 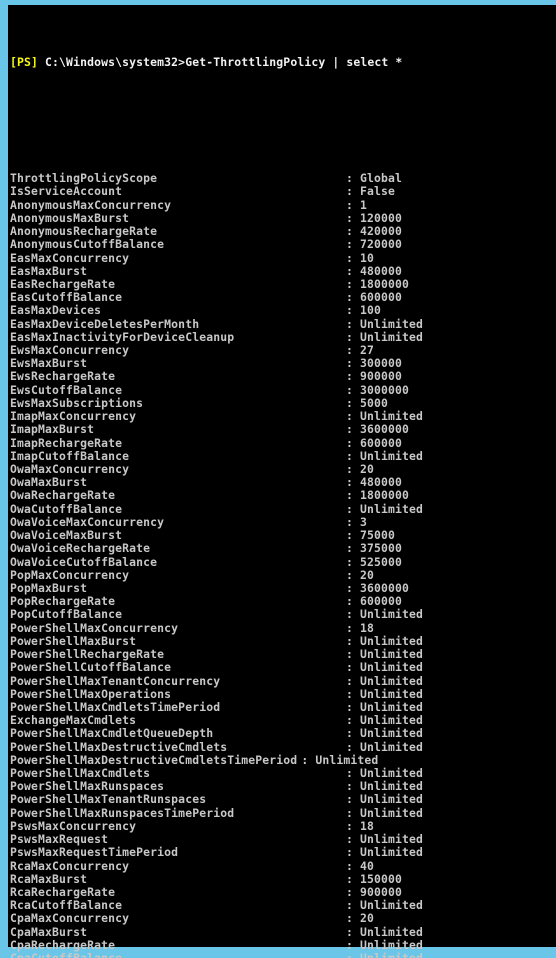 What do you see at coordinates (374, 402) in the screenshot?
I see `property-value: 5000` at bounding box center [374, 402].